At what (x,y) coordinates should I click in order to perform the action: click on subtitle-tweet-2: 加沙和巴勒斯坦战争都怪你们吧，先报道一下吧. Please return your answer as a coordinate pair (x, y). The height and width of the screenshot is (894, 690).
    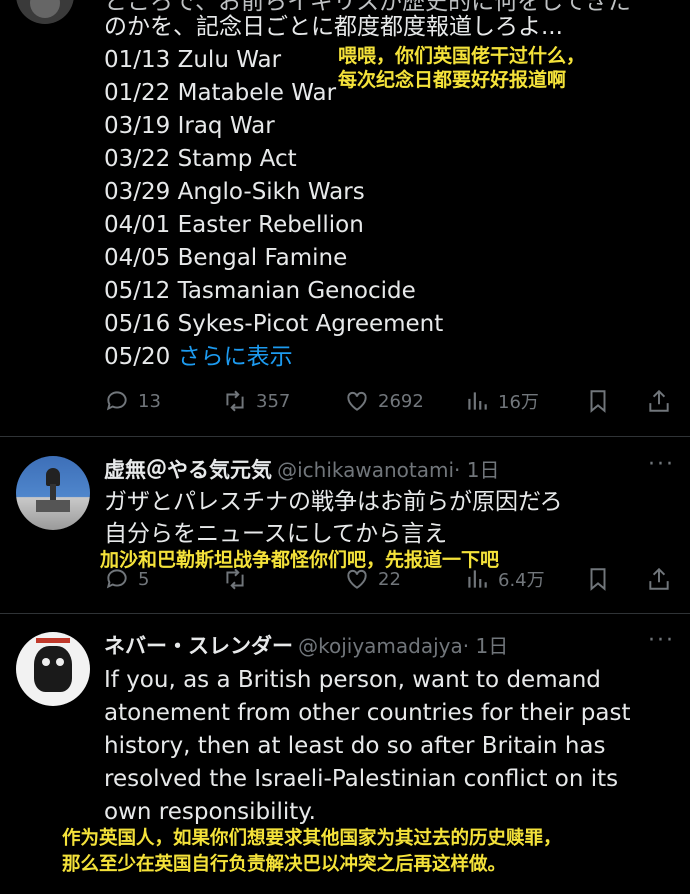
    Looking at the image, I should click on (300, 560).